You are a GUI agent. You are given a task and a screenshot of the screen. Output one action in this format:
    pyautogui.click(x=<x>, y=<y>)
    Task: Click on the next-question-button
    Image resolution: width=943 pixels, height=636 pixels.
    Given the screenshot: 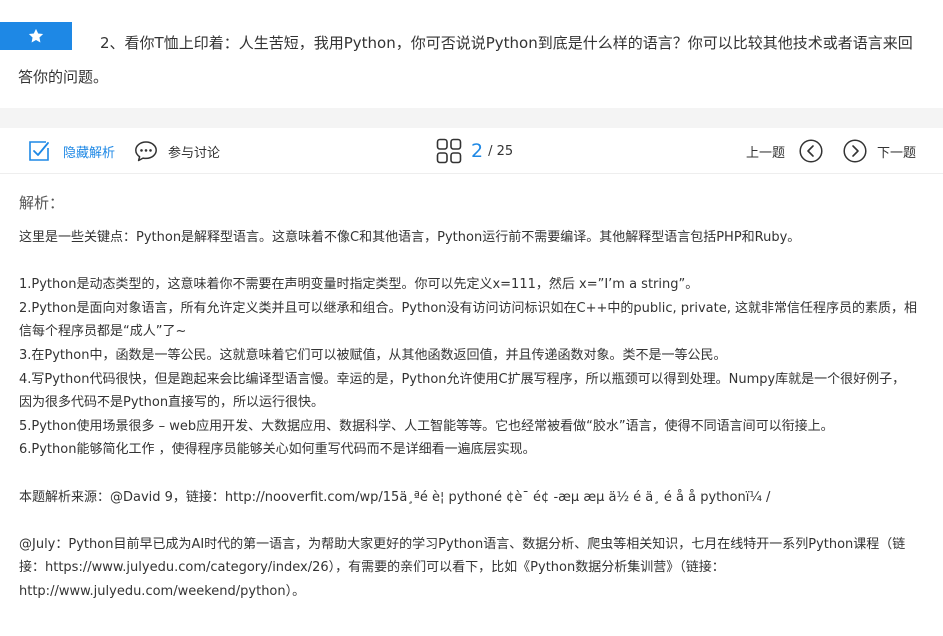 What is the action you would take?
    pyautogui.click(x=855, y=151)
    